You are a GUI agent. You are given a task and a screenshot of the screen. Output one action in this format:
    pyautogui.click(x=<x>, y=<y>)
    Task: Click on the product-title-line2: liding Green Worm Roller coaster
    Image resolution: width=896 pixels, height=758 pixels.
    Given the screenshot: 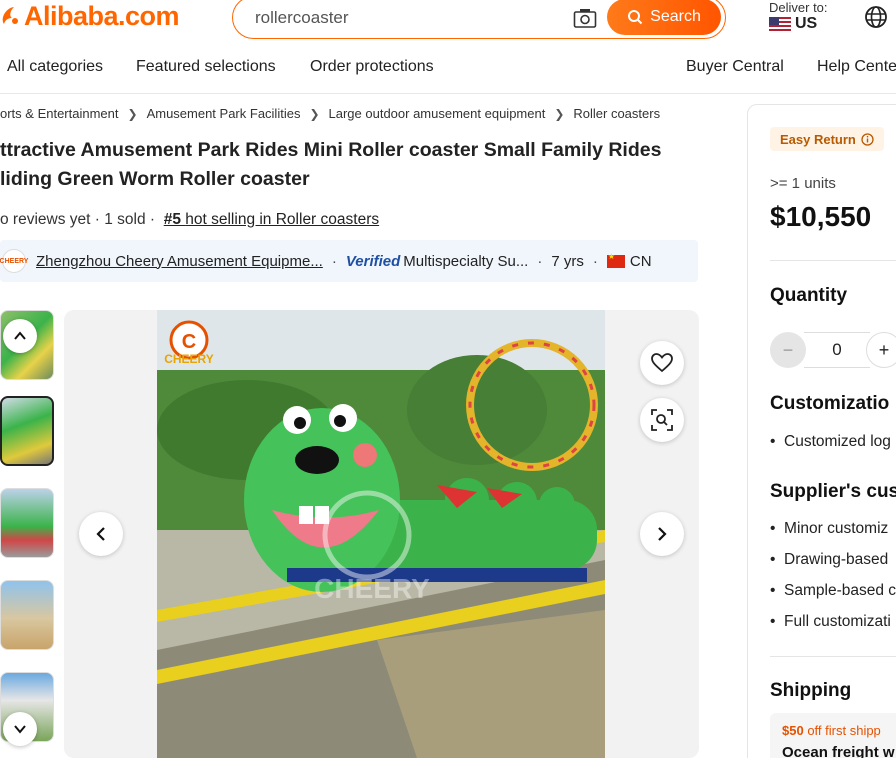 What is the action you would take?
    pyautogui.click(x=155, y=179)
    